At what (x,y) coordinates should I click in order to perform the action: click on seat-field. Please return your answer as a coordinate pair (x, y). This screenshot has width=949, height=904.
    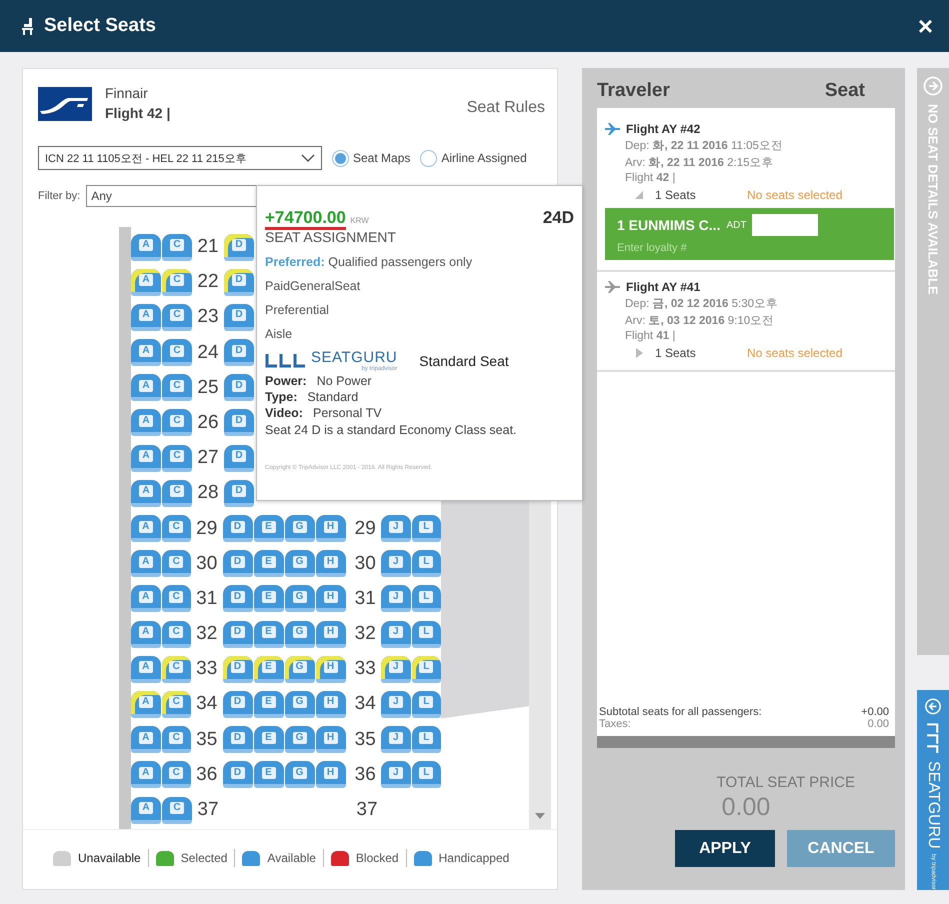
    Looking at the image, I should click on (785, 225).